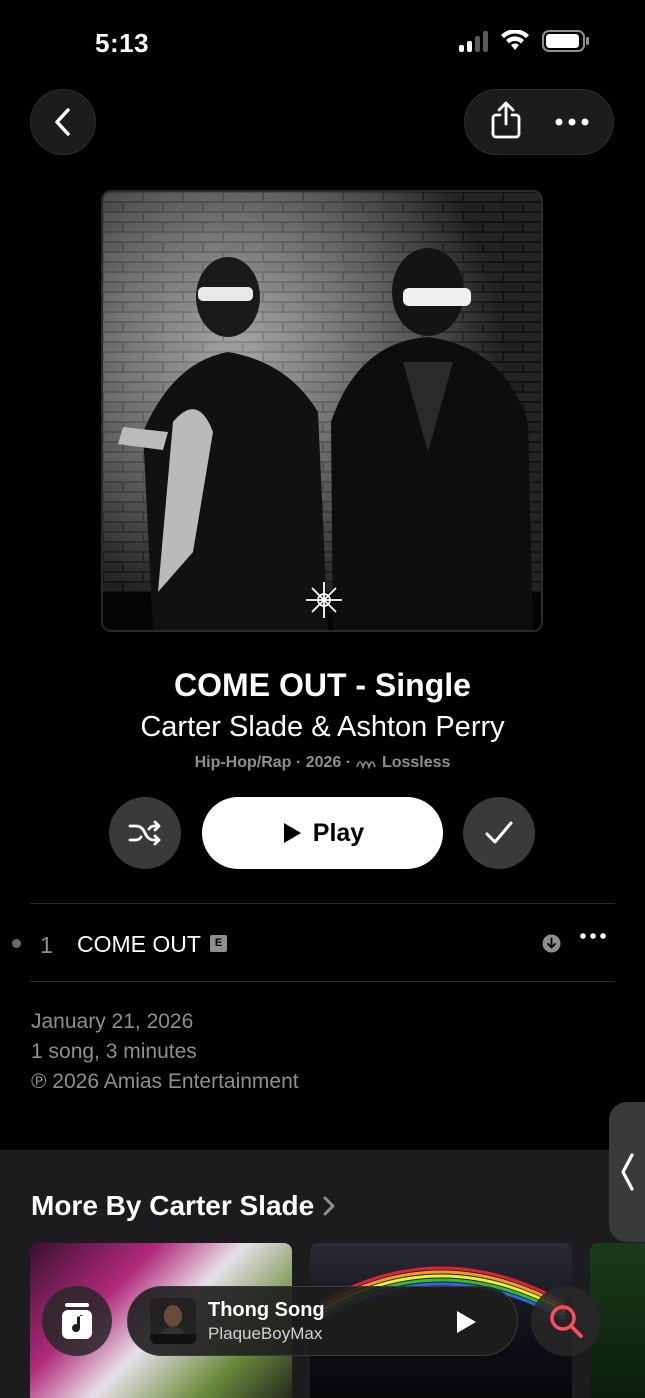 The width and height of the screenshot is (645, 1398). I want to click on download-icon, so click(551, 943).